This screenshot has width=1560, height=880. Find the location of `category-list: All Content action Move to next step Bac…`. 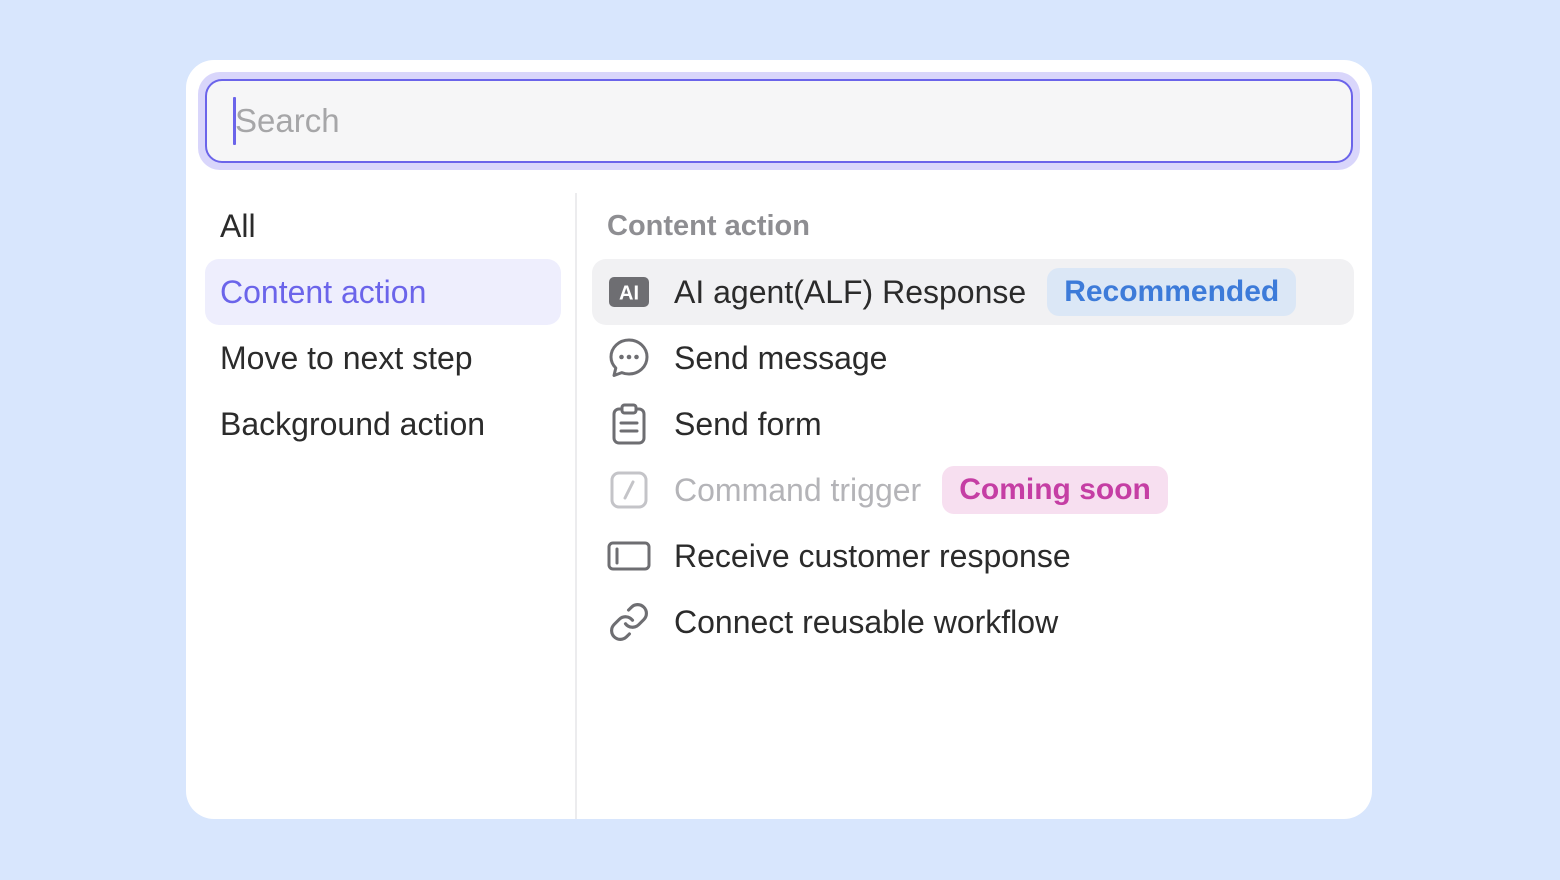

category-list: All Content action Move to next step Bac… is located at coordinates (383, 325).